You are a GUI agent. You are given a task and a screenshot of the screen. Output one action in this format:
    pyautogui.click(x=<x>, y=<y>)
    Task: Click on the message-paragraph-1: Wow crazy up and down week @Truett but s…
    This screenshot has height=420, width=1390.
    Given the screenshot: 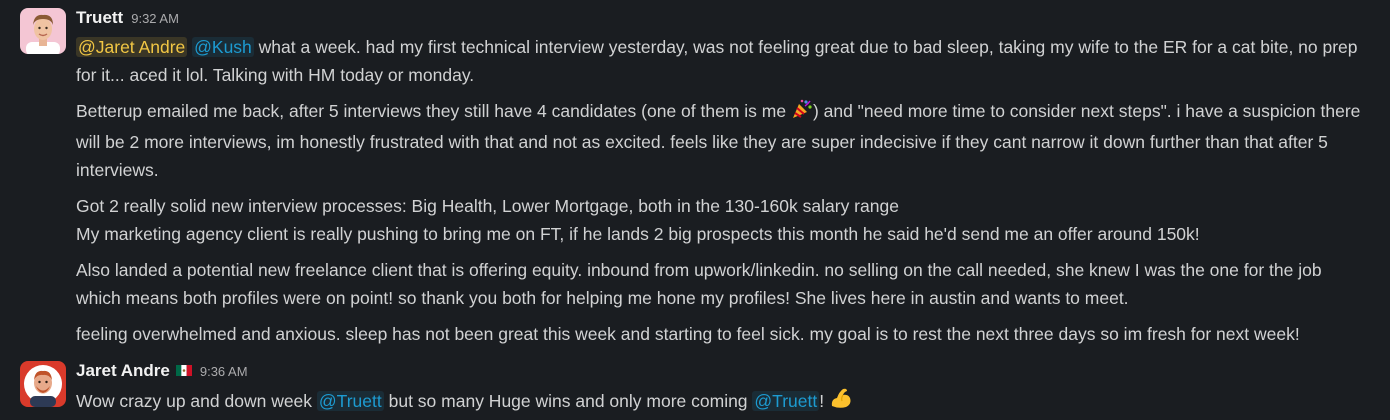 What is the action you would take?
    pyautogui.click(x=723, y=402)
    